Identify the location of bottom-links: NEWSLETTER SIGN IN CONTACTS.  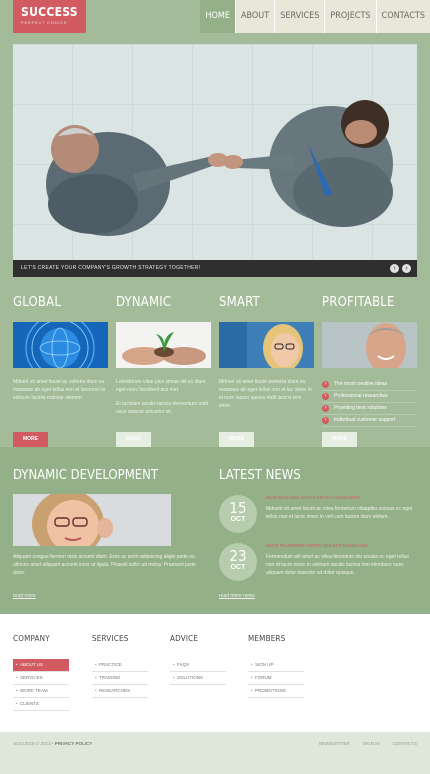
(368, 743).